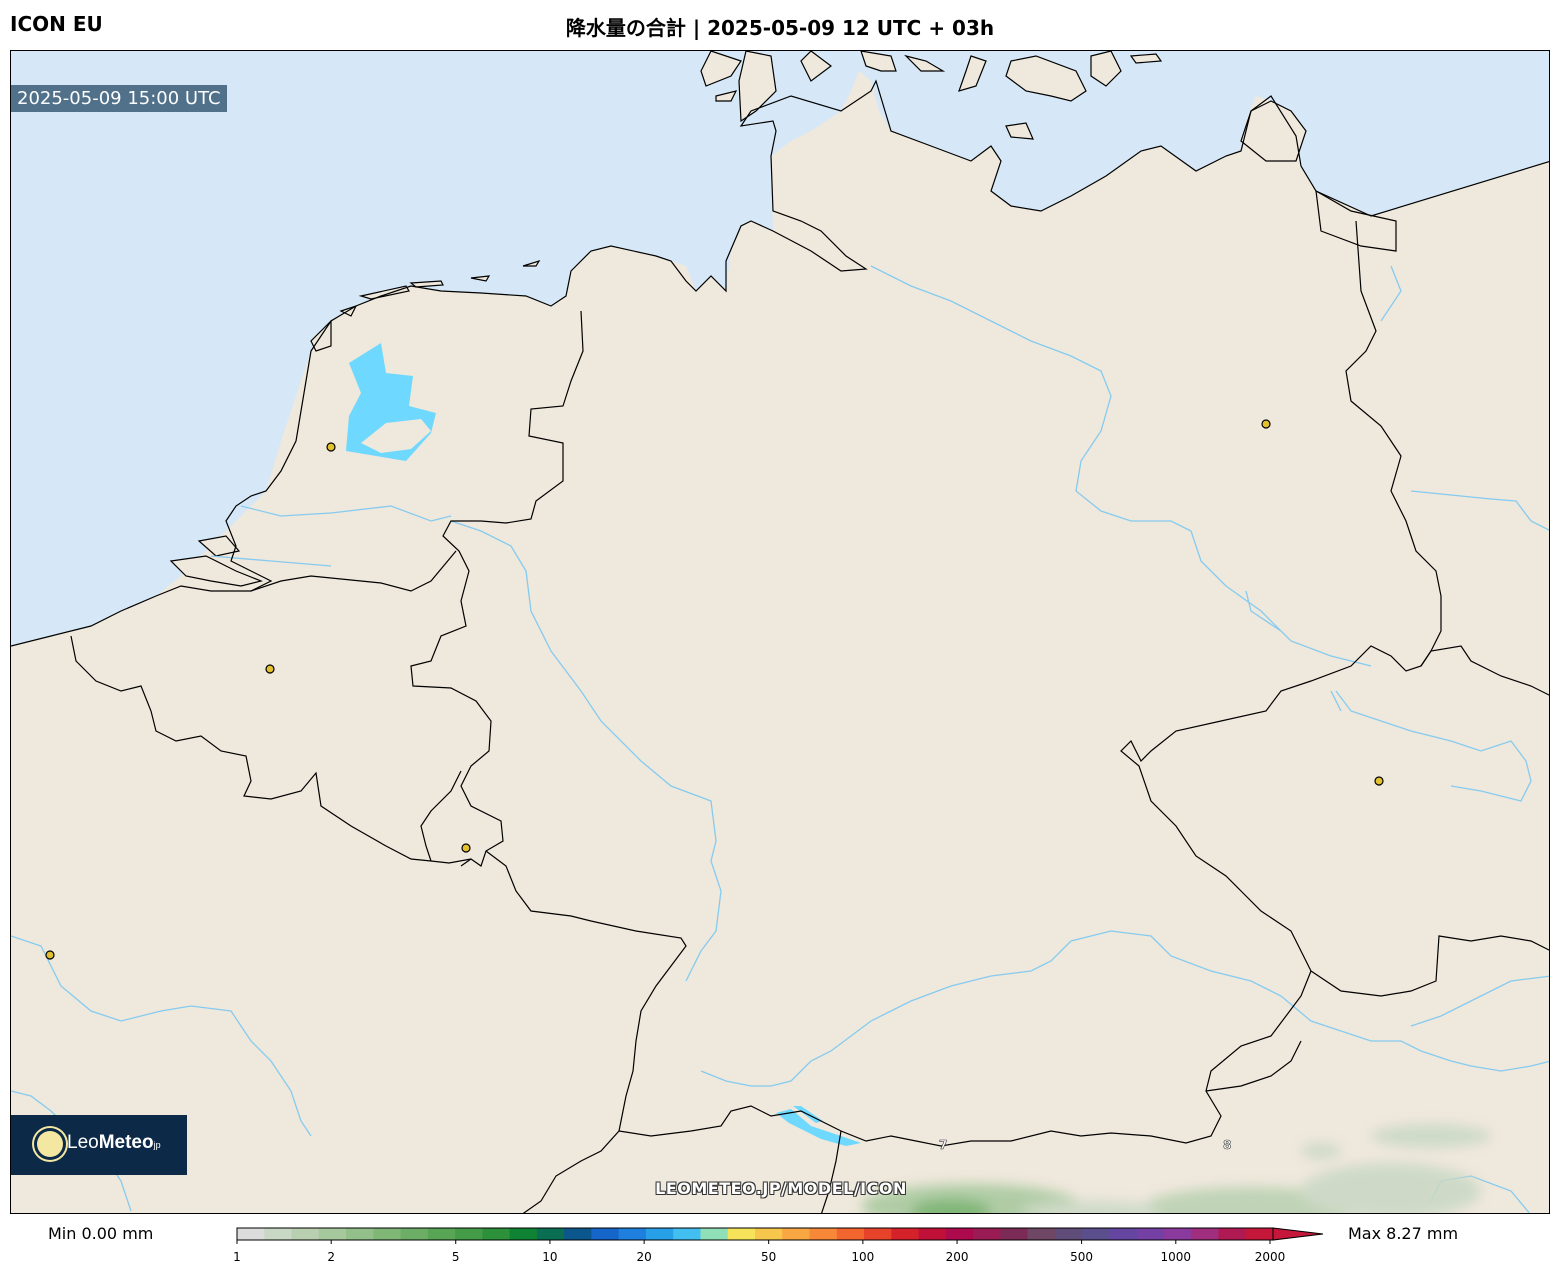 The width and height of the screenshot is (1560, 1265). What do you see at coordinates (237, 1257) in the screenshot?
I see `colorbar-tick-label: 1` at bounding box center [237, 1257].